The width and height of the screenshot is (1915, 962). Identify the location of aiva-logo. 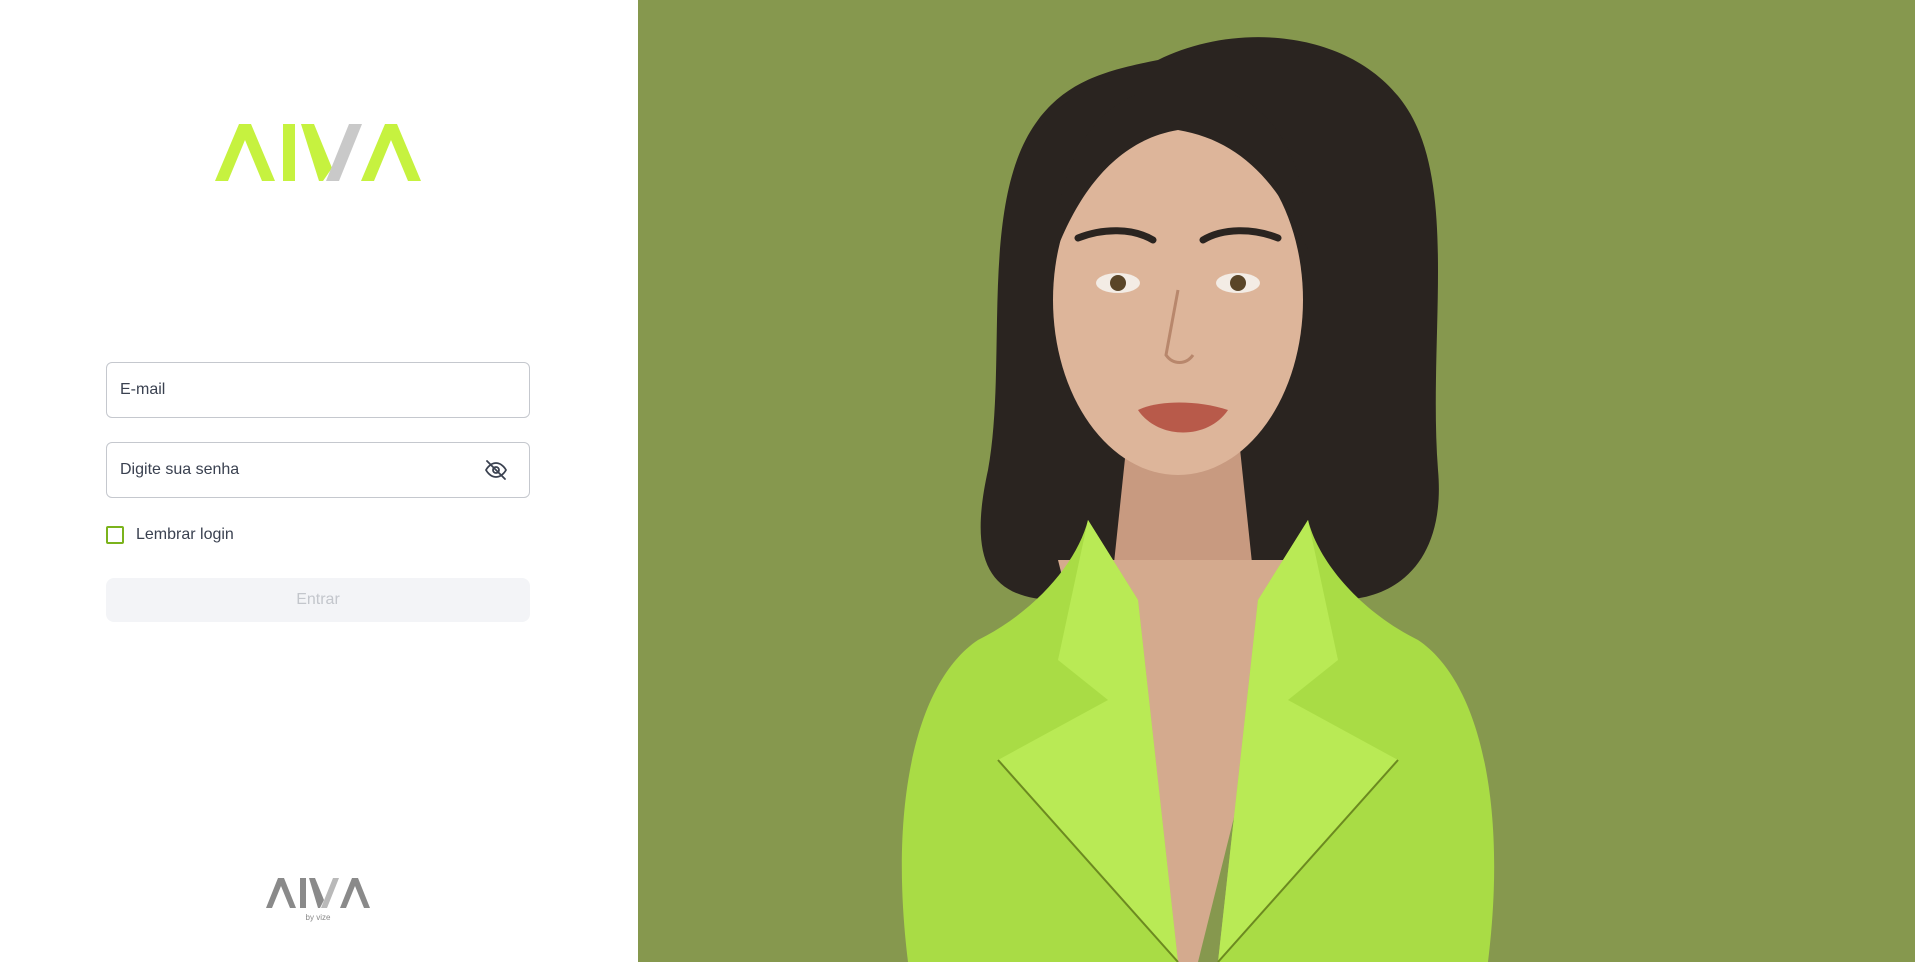
(318, 152).